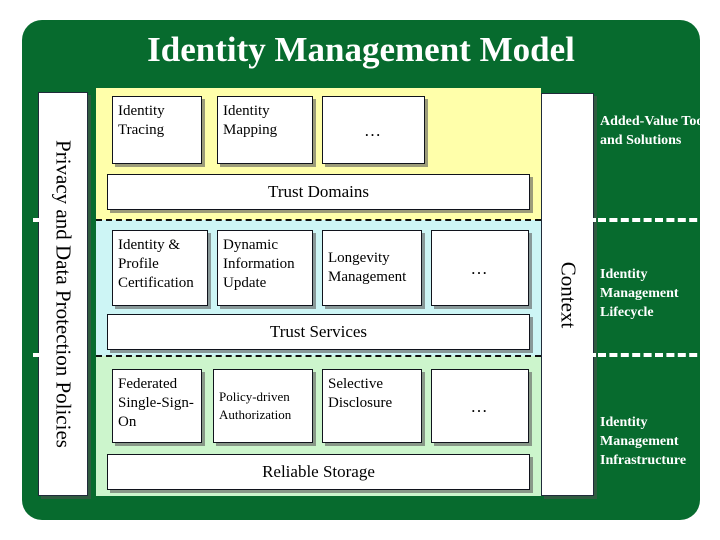 The width and height of the screenshot is (720, 540). Describe the element at coordinates (157, 406) in the screenshot. I see `box-federated-single-sign-on: Federated Single-Sign-On` at that location.